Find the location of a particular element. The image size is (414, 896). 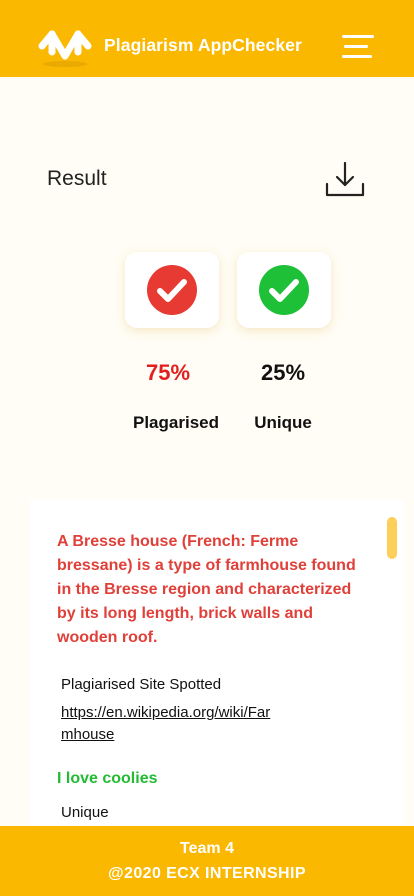

plagiarised-label: Plagarised is located at coordinates (176, 422).